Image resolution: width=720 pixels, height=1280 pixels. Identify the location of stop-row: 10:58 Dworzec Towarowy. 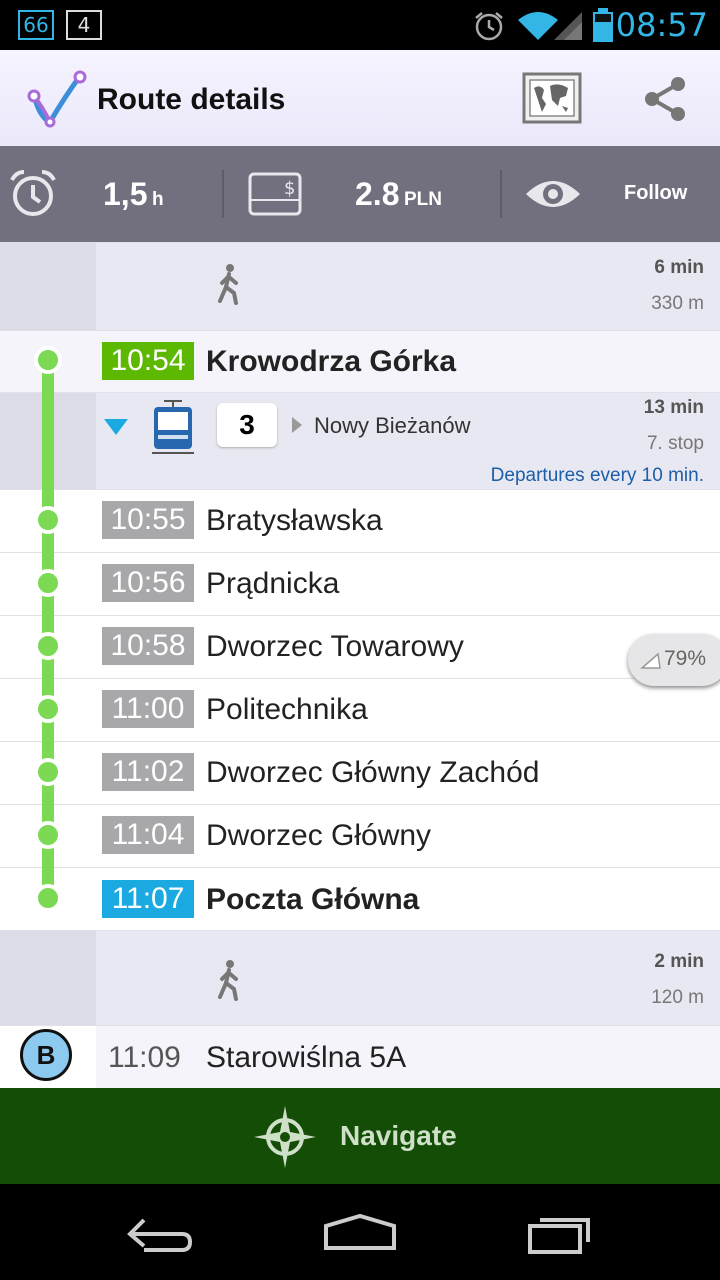
(360, 646).